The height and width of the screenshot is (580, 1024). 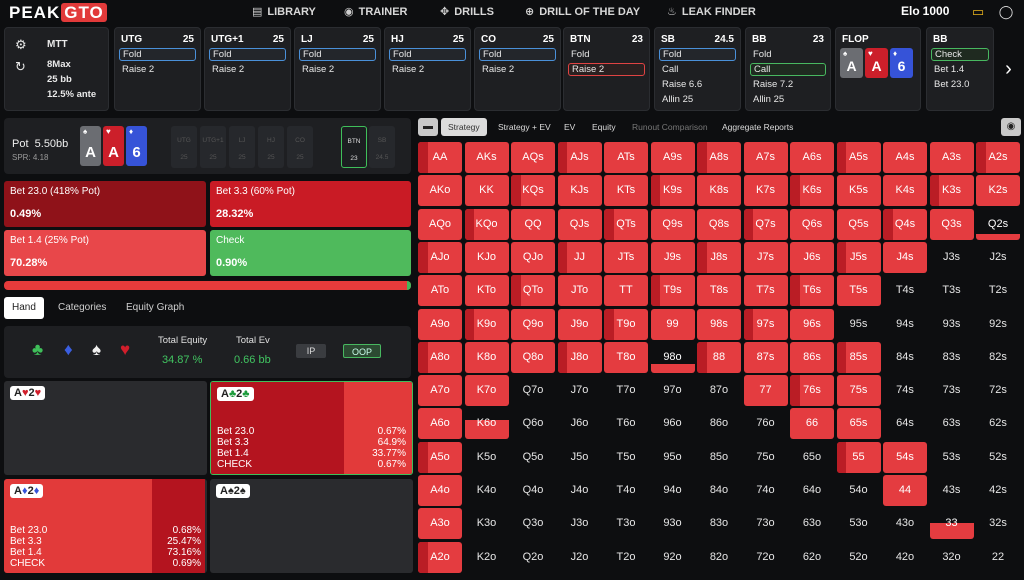 I want to click on hand-cell-kqo: KQo, so click(x=486, y=224).